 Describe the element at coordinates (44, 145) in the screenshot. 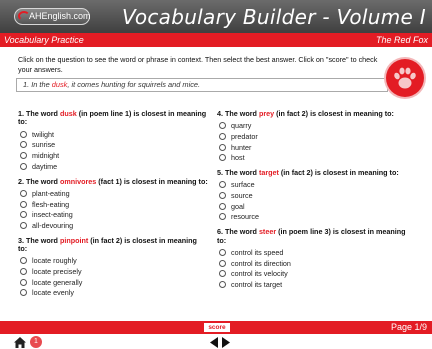

I see `option-label: sunrise` at that location.